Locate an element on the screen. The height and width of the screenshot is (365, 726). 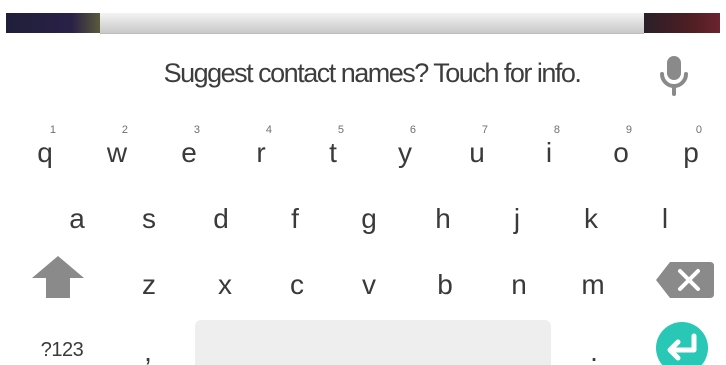
key-hint: 7 is located at coordinates (484, 130).